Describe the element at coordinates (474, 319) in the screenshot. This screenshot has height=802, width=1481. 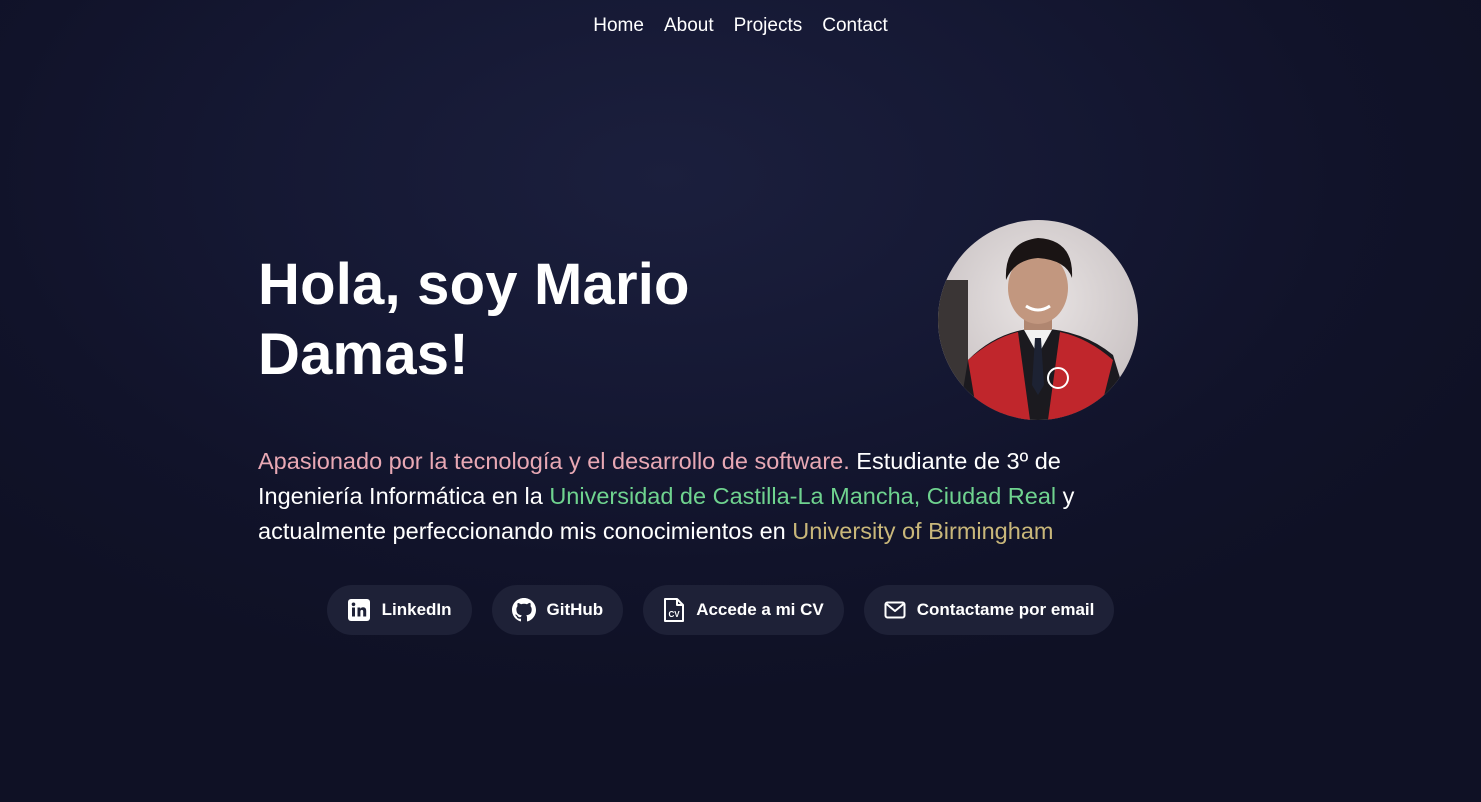
I see `page-title: Hola, soy Mario Damas!` at that location.